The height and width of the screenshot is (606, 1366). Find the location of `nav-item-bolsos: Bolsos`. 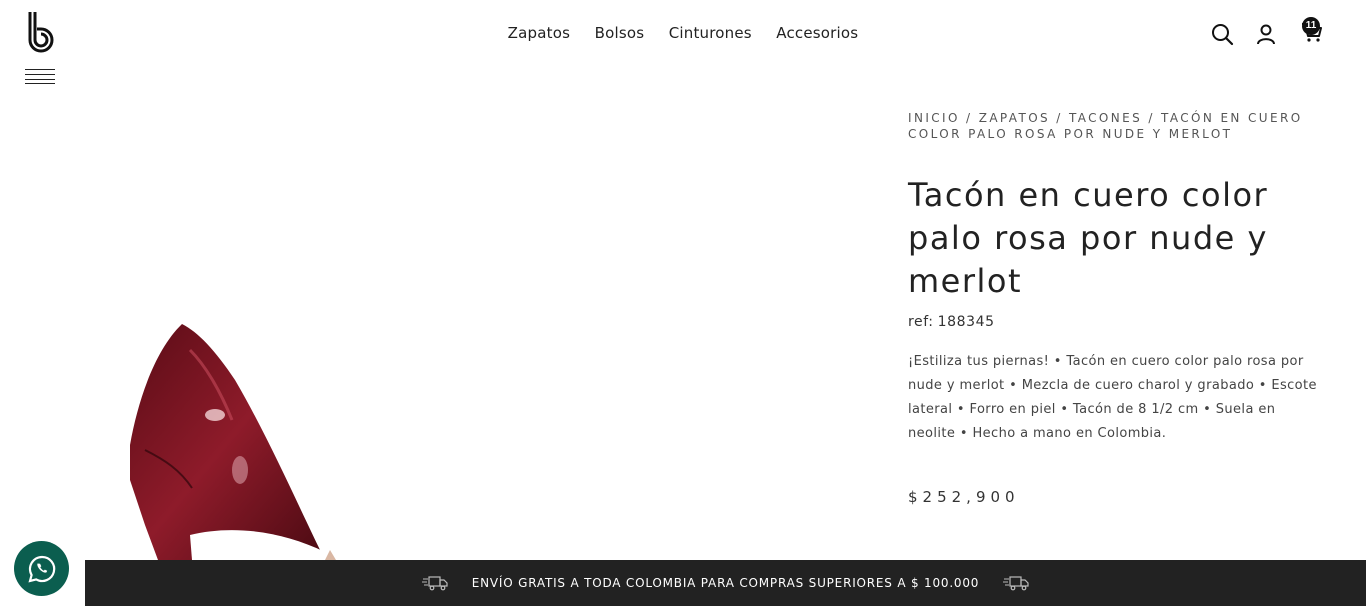

nav-item-bolsos: Bolsos is located at coordinates (620, 33).